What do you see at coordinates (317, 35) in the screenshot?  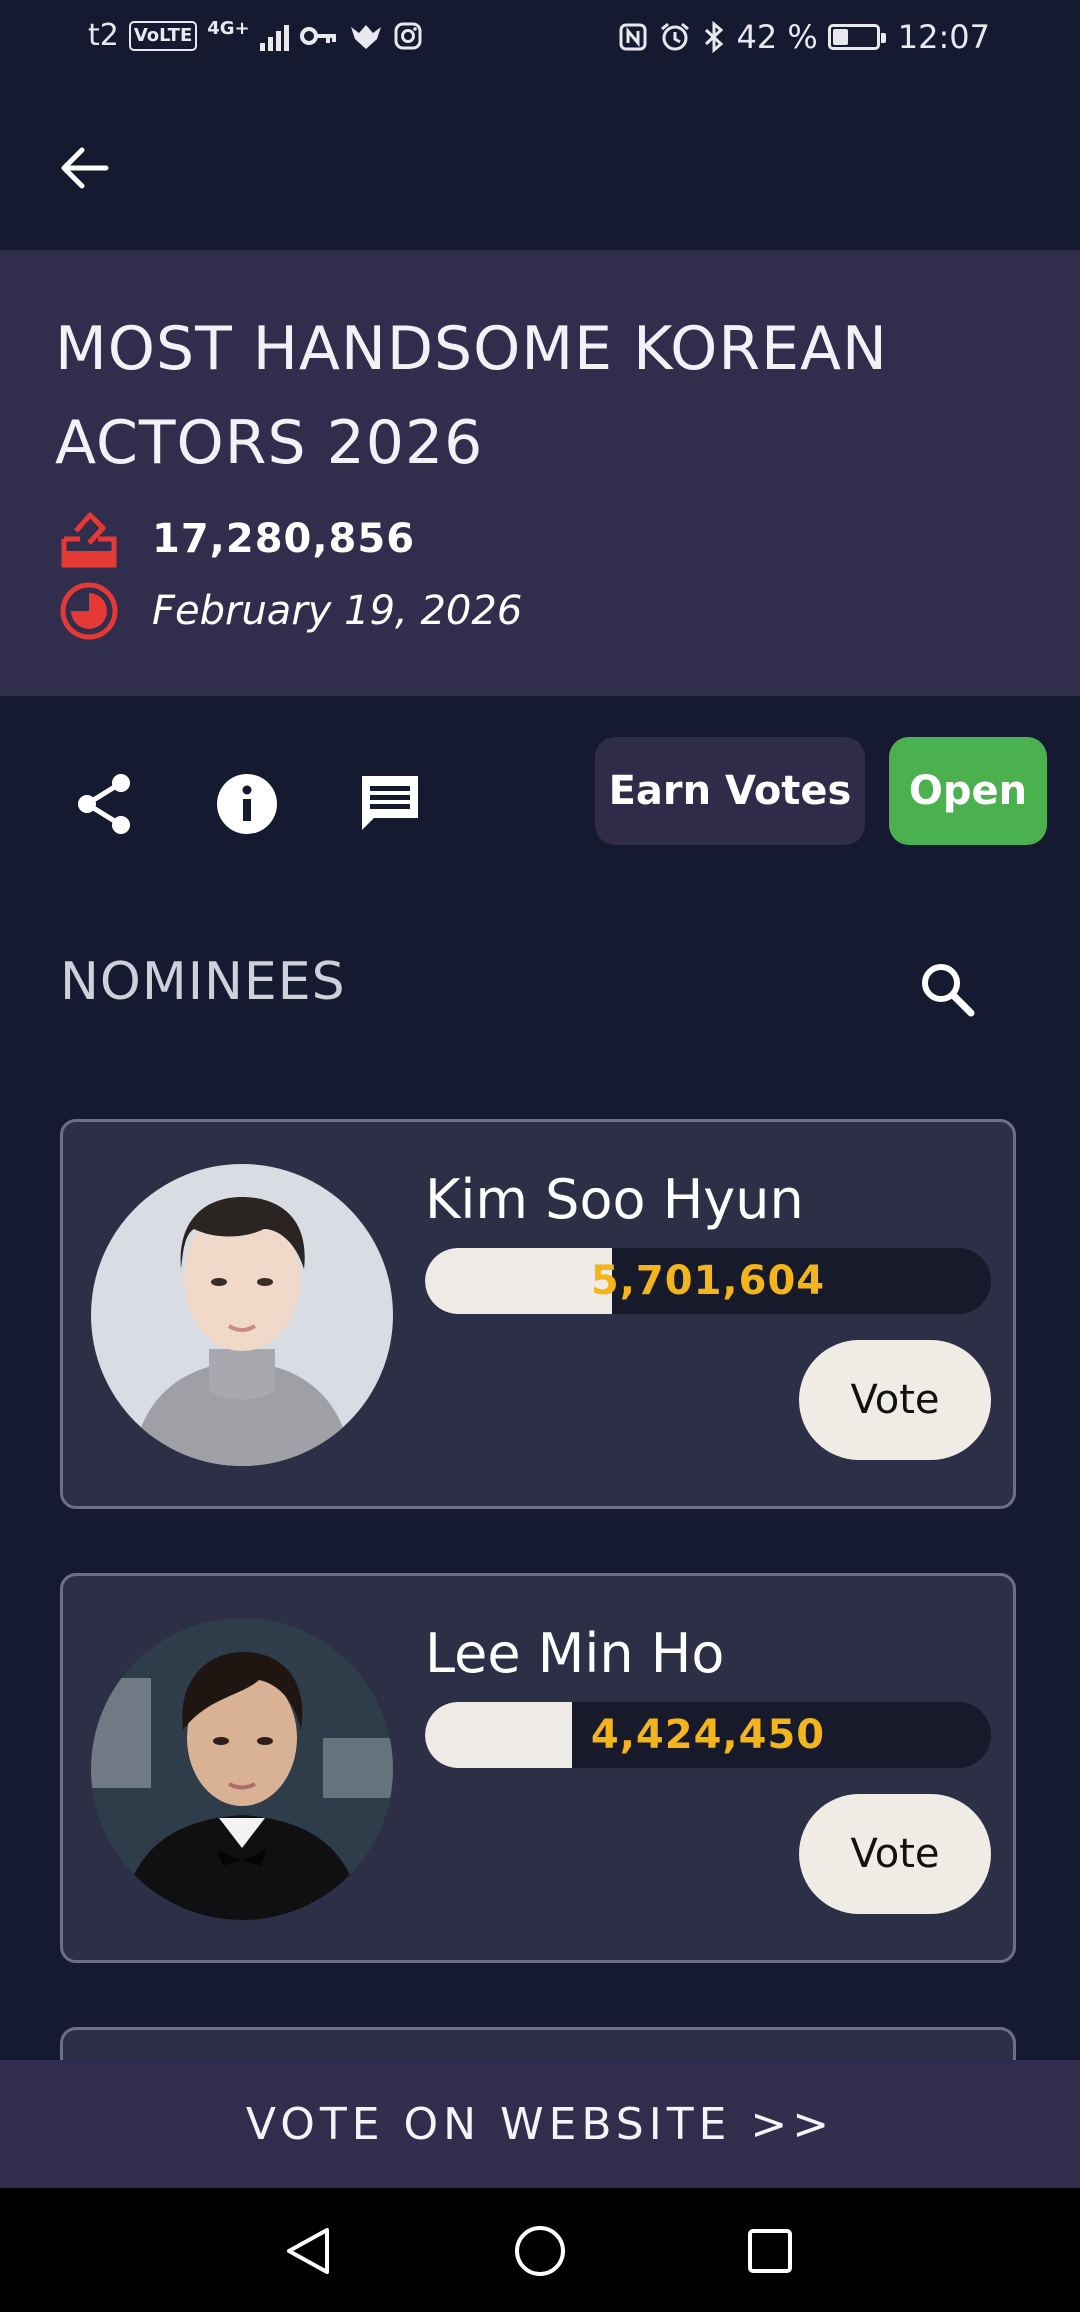 I see `key-icon` at bounding box center [317, 35].